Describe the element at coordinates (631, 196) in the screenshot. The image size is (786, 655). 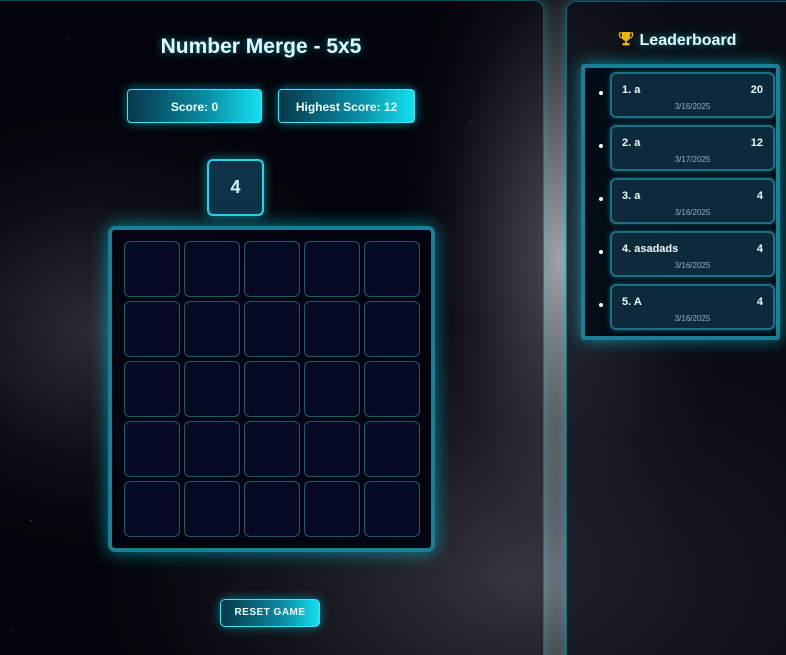
I see `leaderboard-entry-name: 3. a` at that location.